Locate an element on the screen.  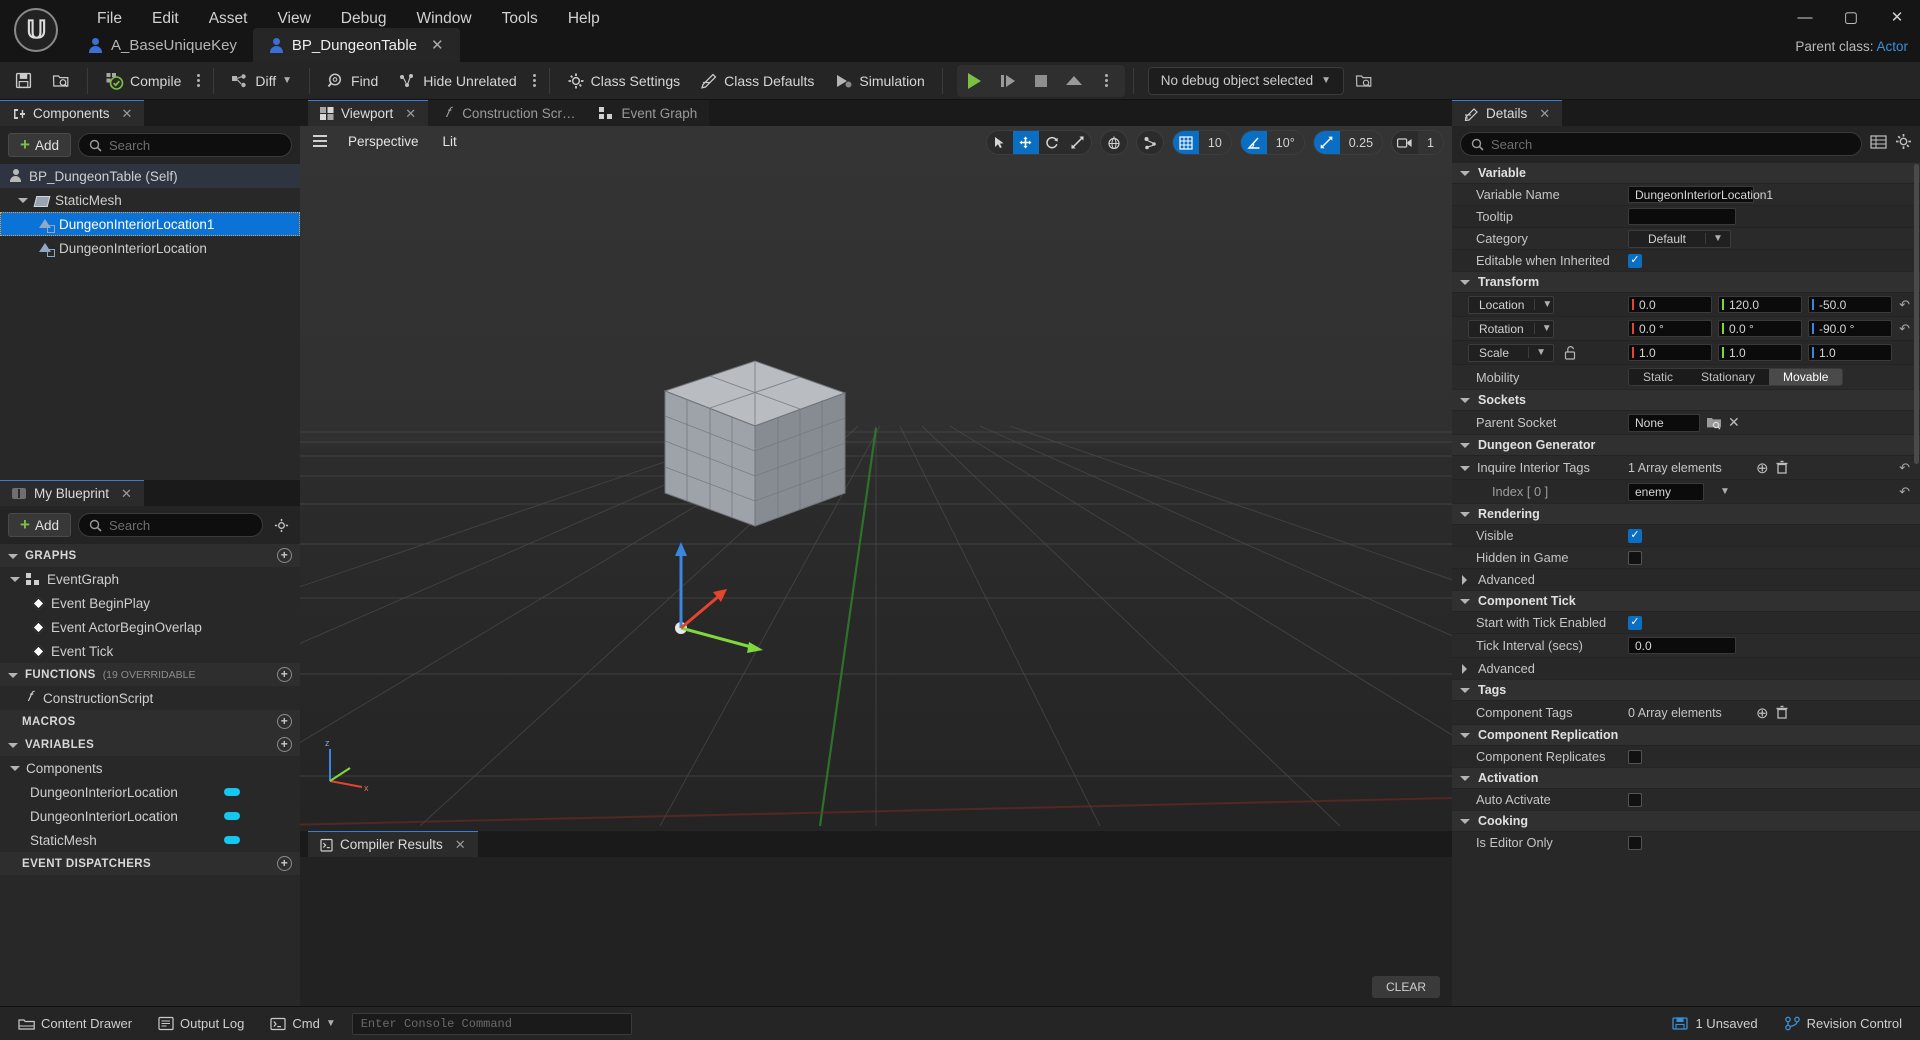
save-button is located at coordinates (23, 81).